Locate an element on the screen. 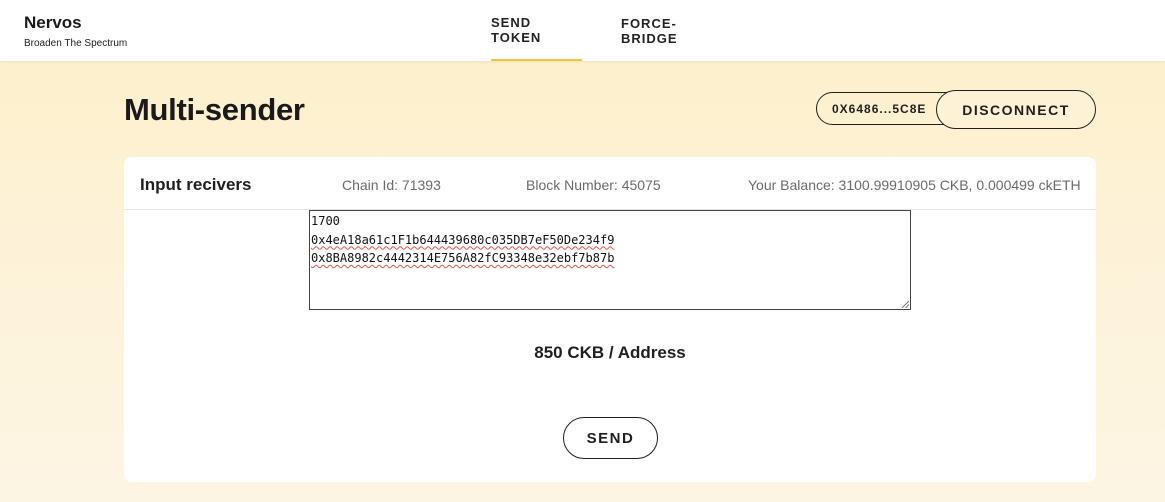 The image size is (1165, 502). send-button: SEND is located at coordinates (610, 438).